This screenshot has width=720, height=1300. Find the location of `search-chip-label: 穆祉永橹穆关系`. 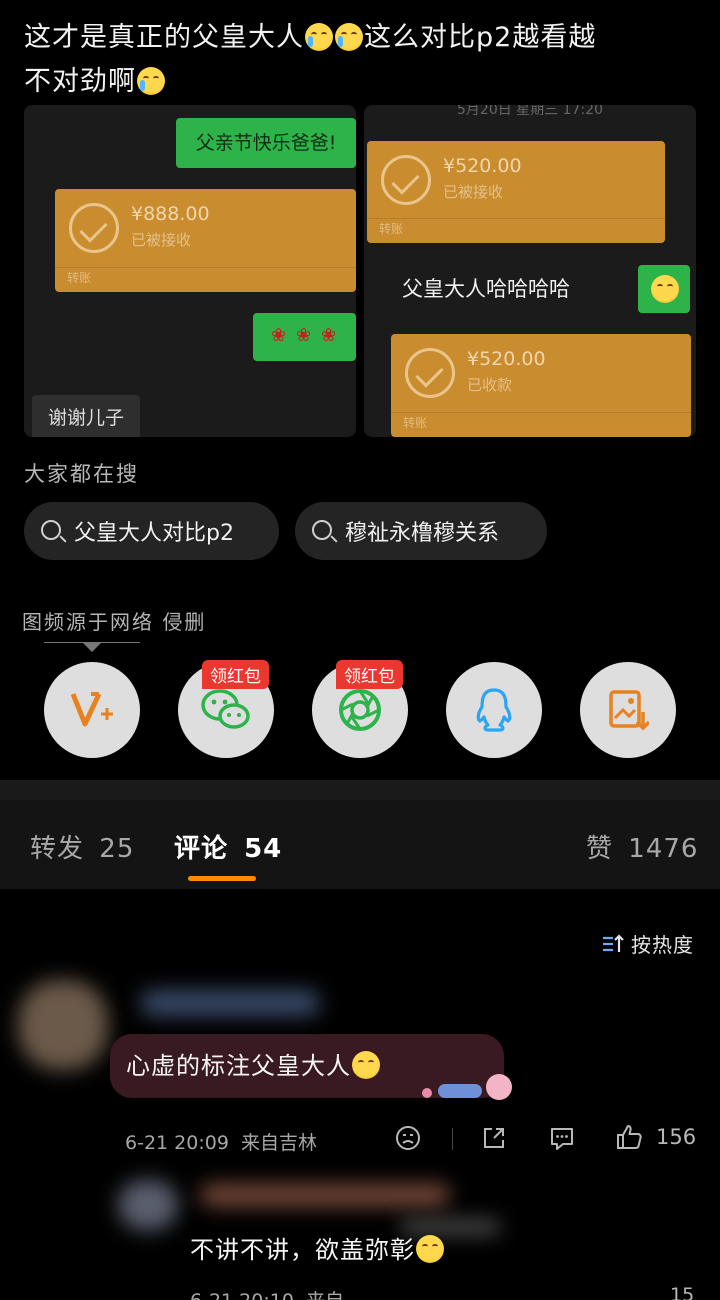

search-chip-label: 穆祉永橹穆关系 is located at coordinates (422, 533).